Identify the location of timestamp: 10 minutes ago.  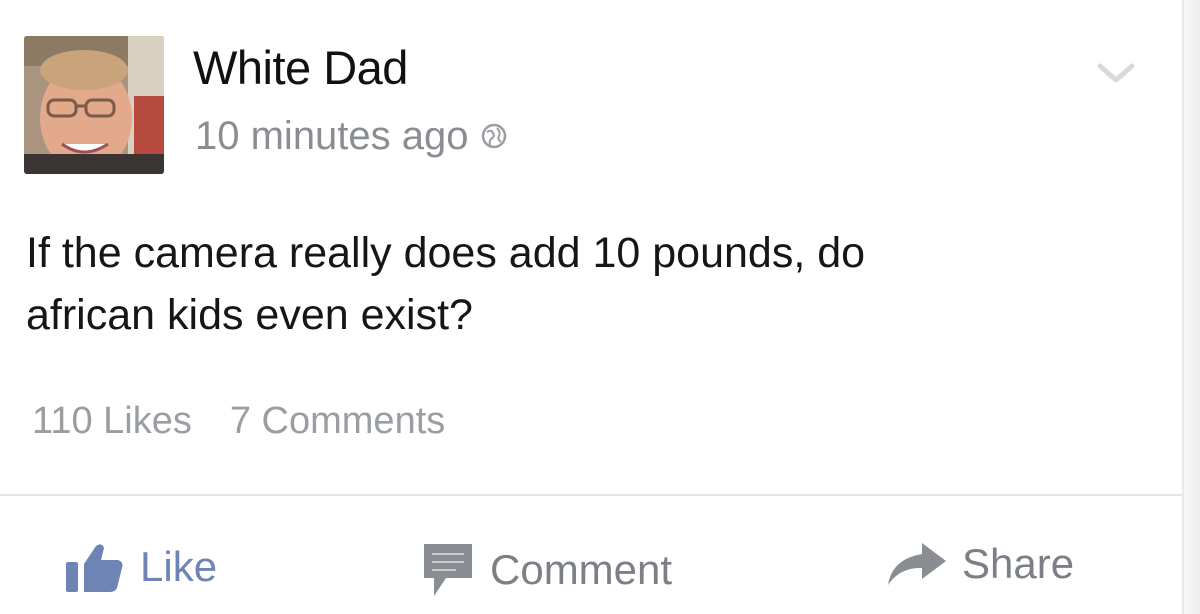
(332, 136).